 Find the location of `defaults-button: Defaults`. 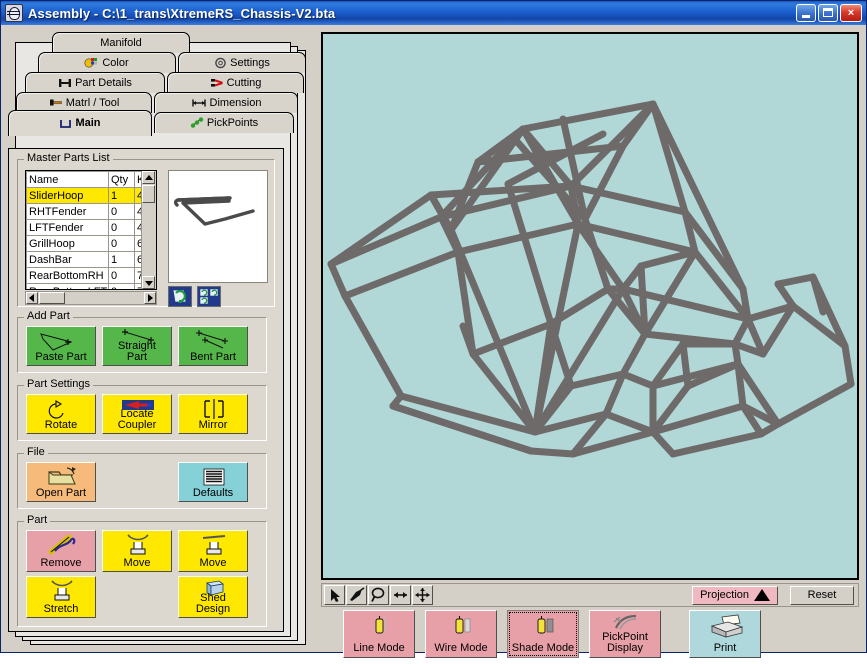

defaults-button: Defaults is located at coordinates (213, 482).